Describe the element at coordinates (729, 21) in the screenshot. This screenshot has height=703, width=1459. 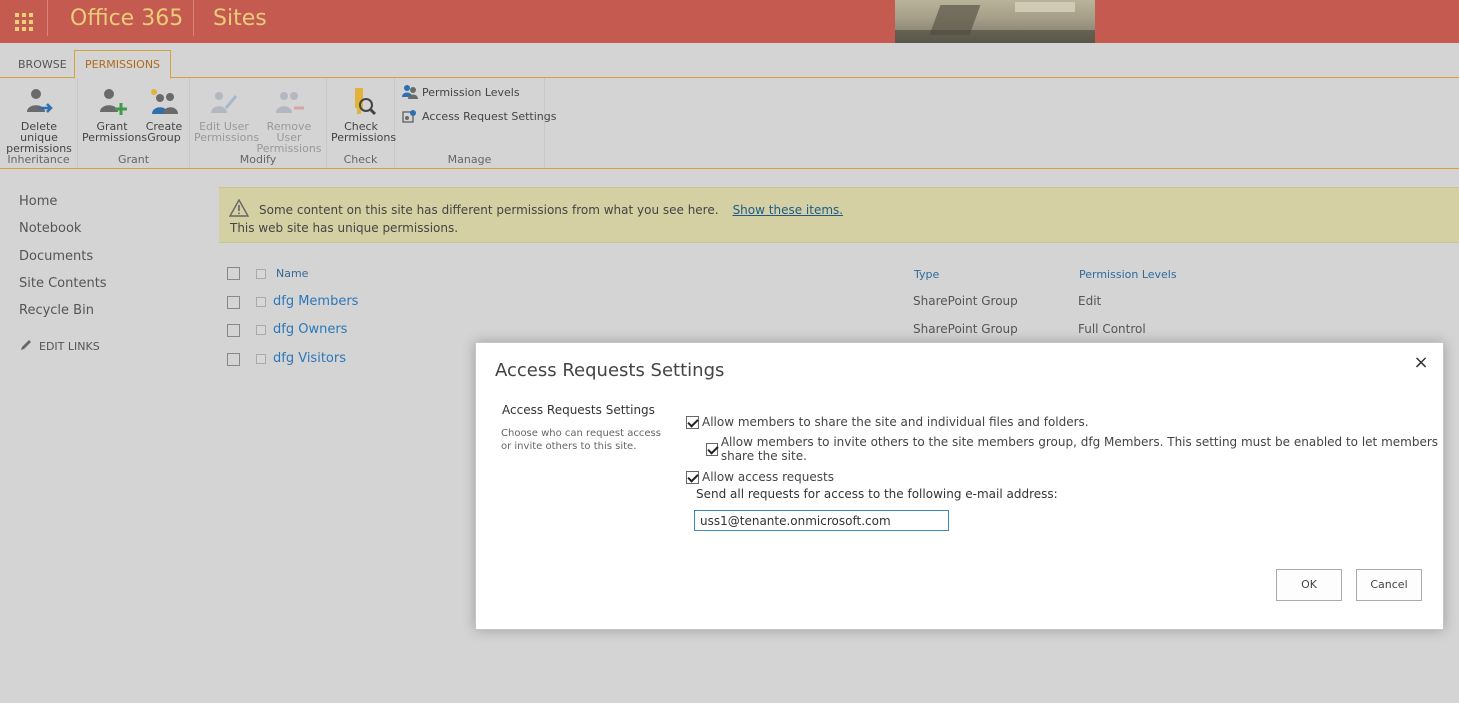
I see `suite-bar: Office 365 Sites` at that location.